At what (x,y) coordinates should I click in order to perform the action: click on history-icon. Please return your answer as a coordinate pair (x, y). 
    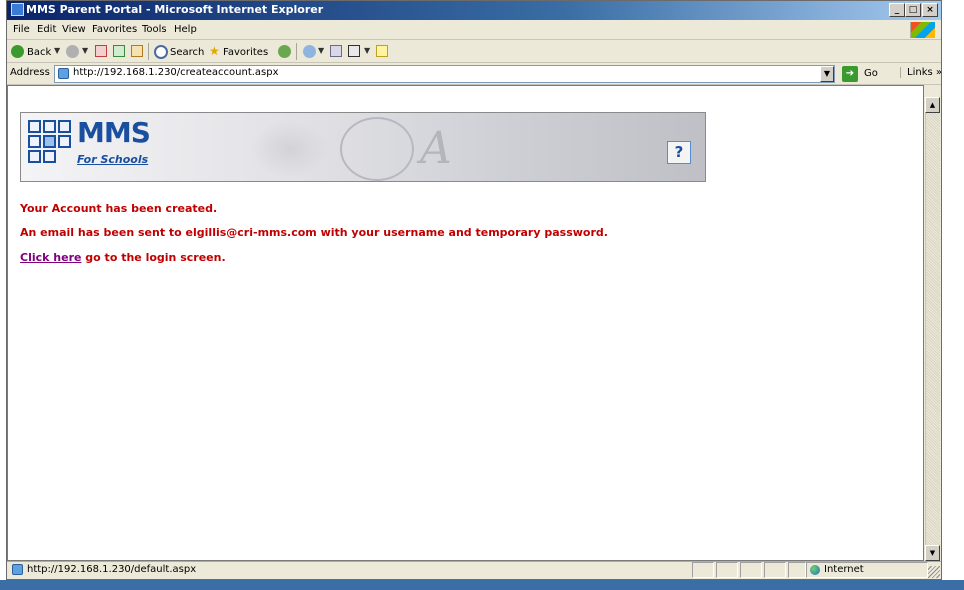
    Looking at the image, I should click on (284, 51).